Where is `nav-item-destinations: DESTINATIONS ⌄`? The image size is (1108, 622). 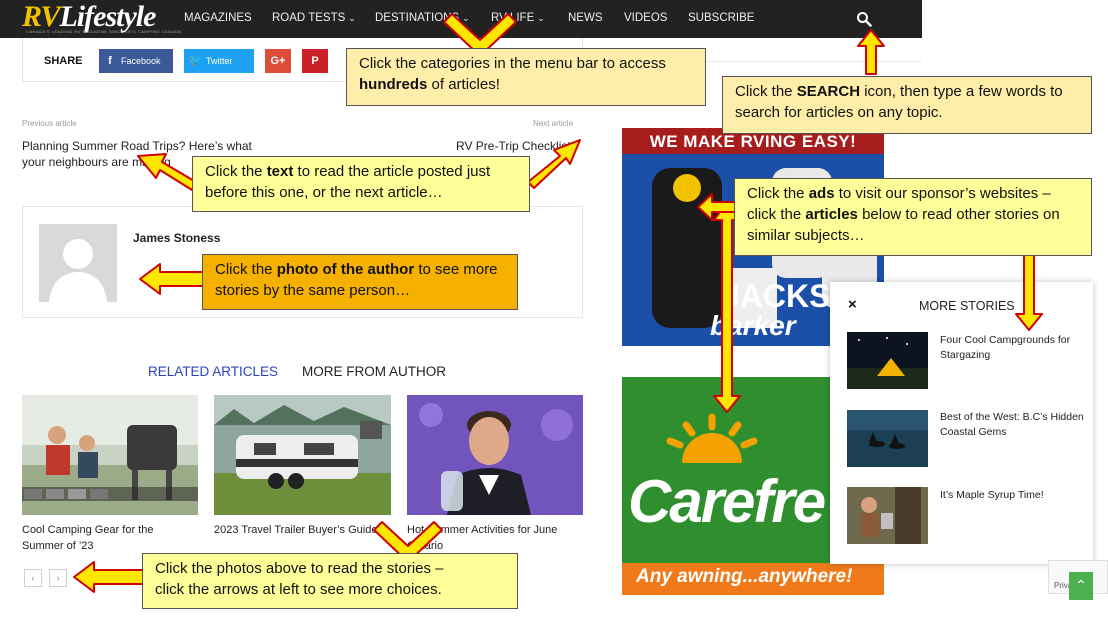
nav-item-destinations: DESTINATIONS ⌄ is located at coordinates (422, 19).